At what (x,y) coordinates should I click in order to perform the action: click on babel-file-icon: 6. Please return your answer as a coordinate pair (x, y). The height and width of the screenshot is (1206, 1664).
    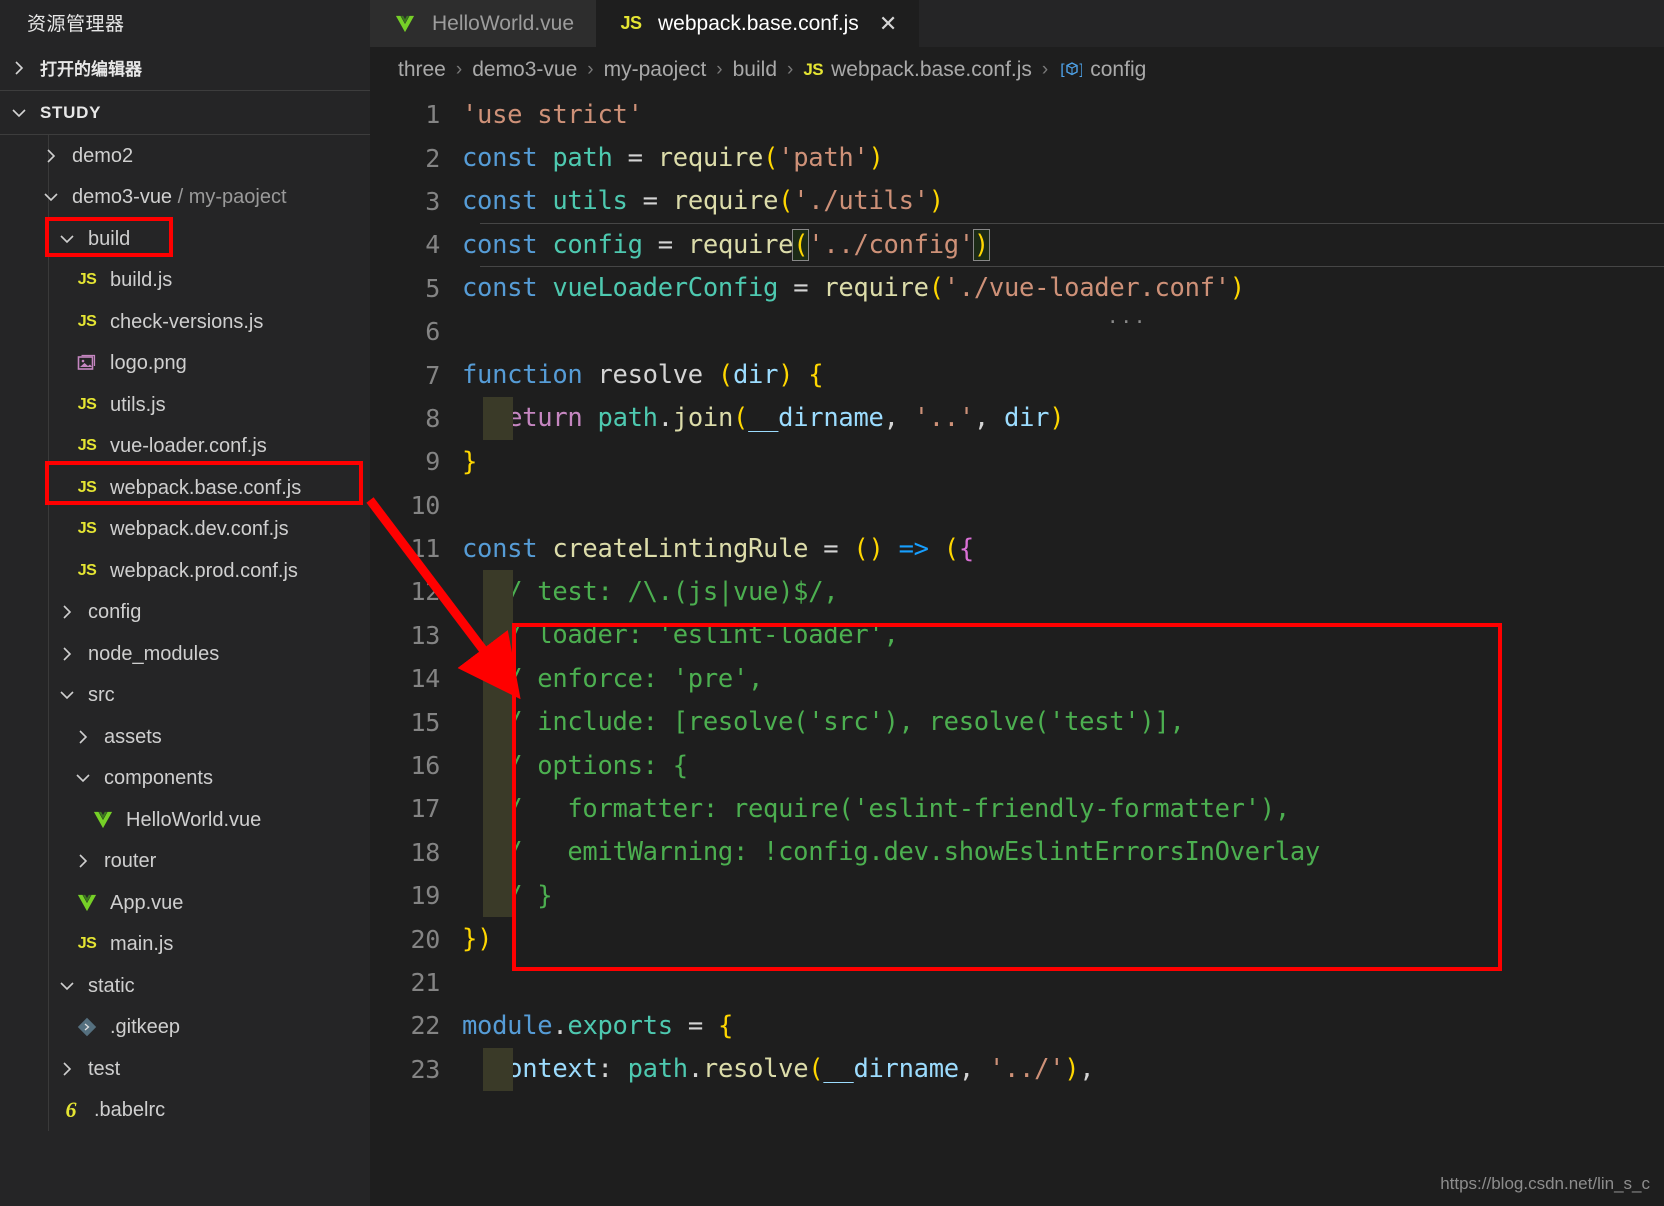
    Looking at the image, I should click on (71, 1110).